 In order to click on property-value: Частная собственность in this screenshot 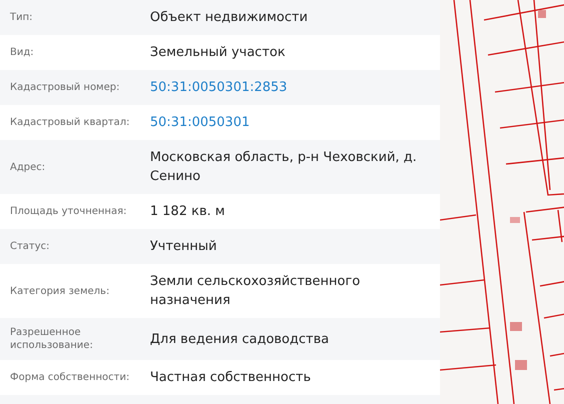, I will do `click(231, 378)`.